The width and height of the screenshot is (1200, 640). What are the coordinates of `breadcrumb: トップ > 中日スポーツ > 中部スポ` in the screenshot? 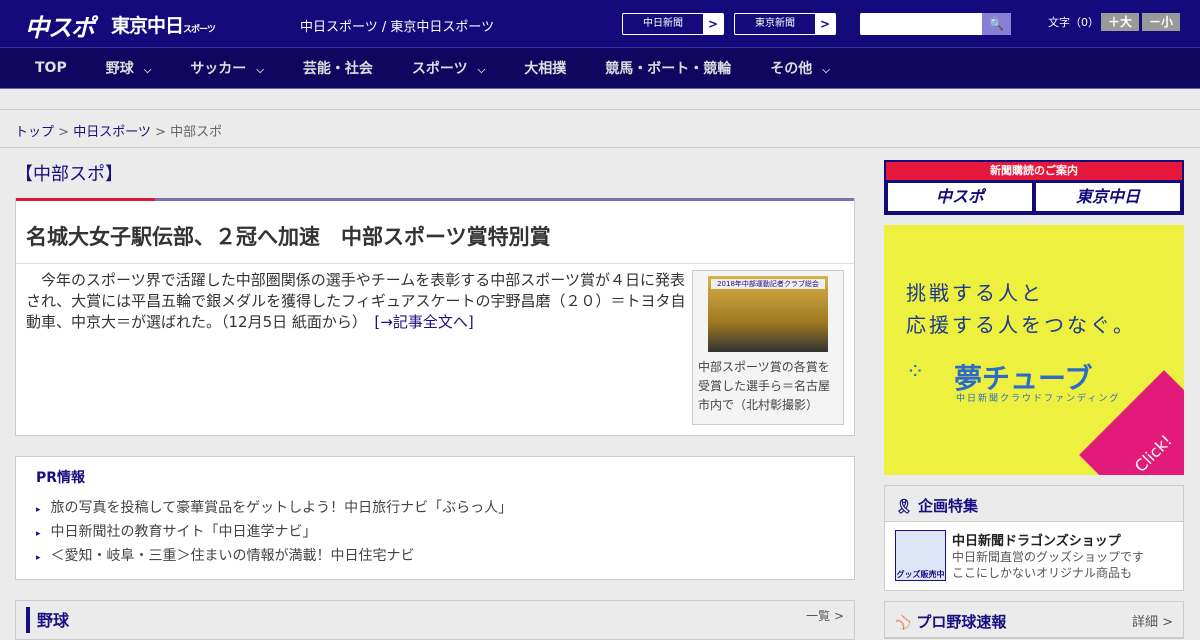 It's located at (600, 129).